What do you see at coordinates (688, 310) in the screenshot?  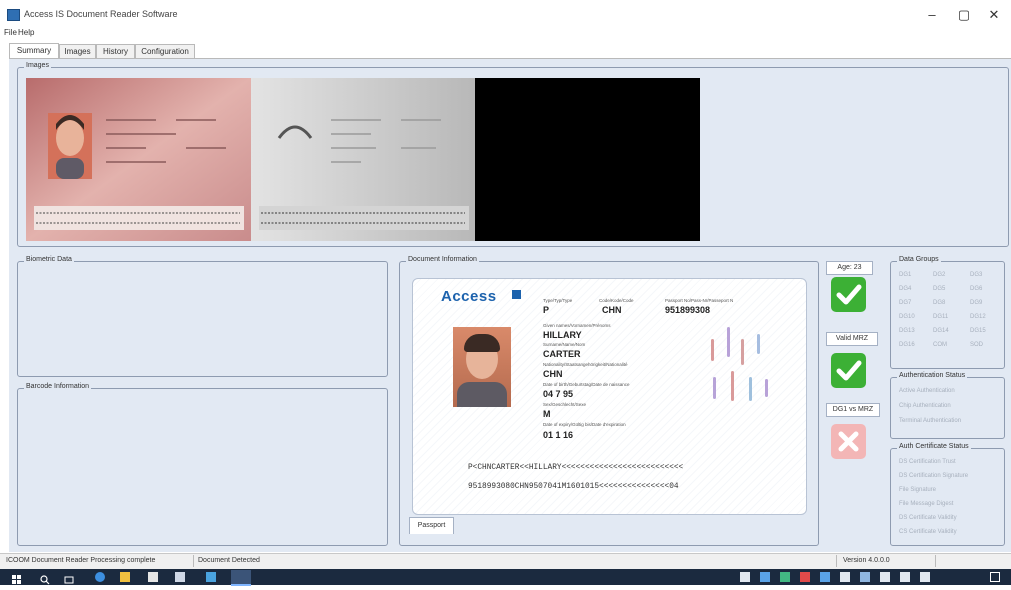 I see `passport-no-value: 951899308` at bounding box center [688, 310].